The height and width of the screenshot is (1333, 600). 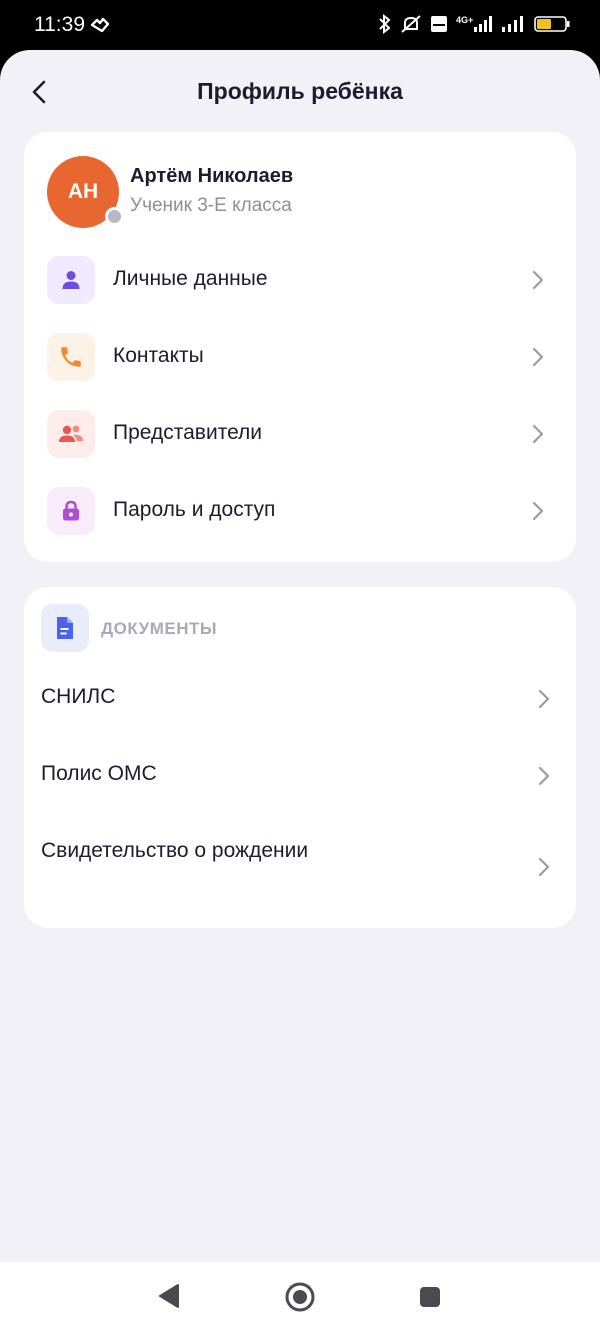 I want to click on status-time: 11:39, so click(x=59, y=24).